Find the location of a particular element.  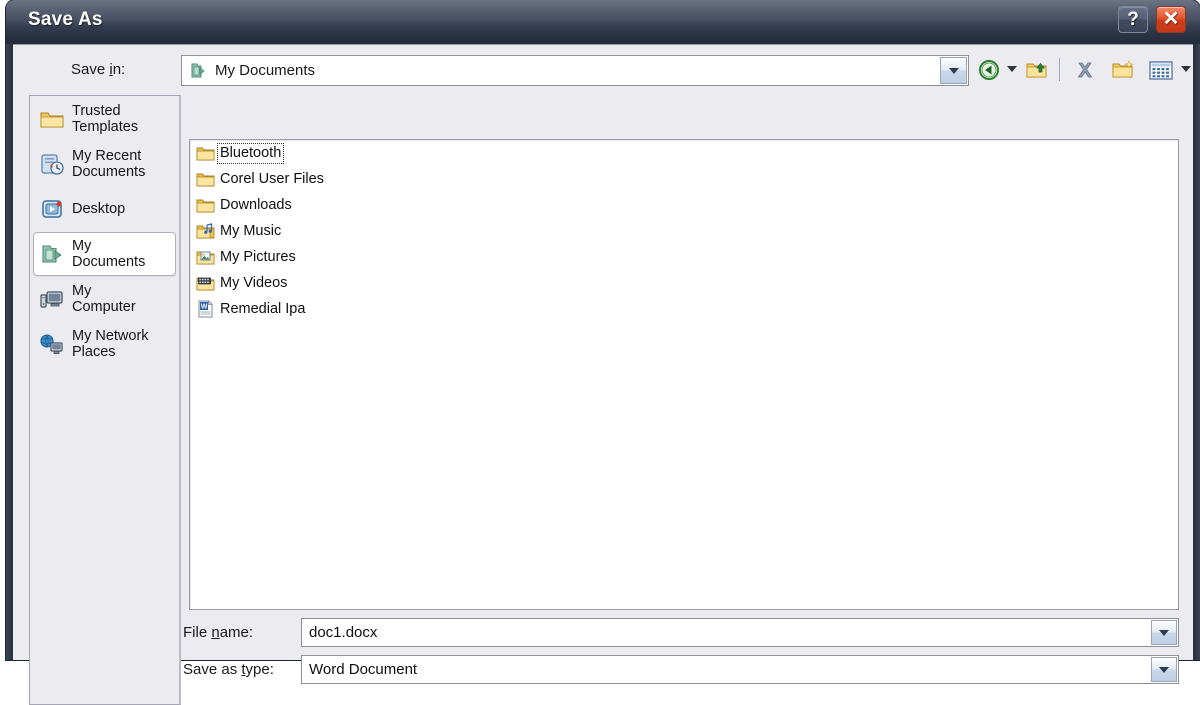

list-item-label: Corel User Files is located at coordinates (272, 178).